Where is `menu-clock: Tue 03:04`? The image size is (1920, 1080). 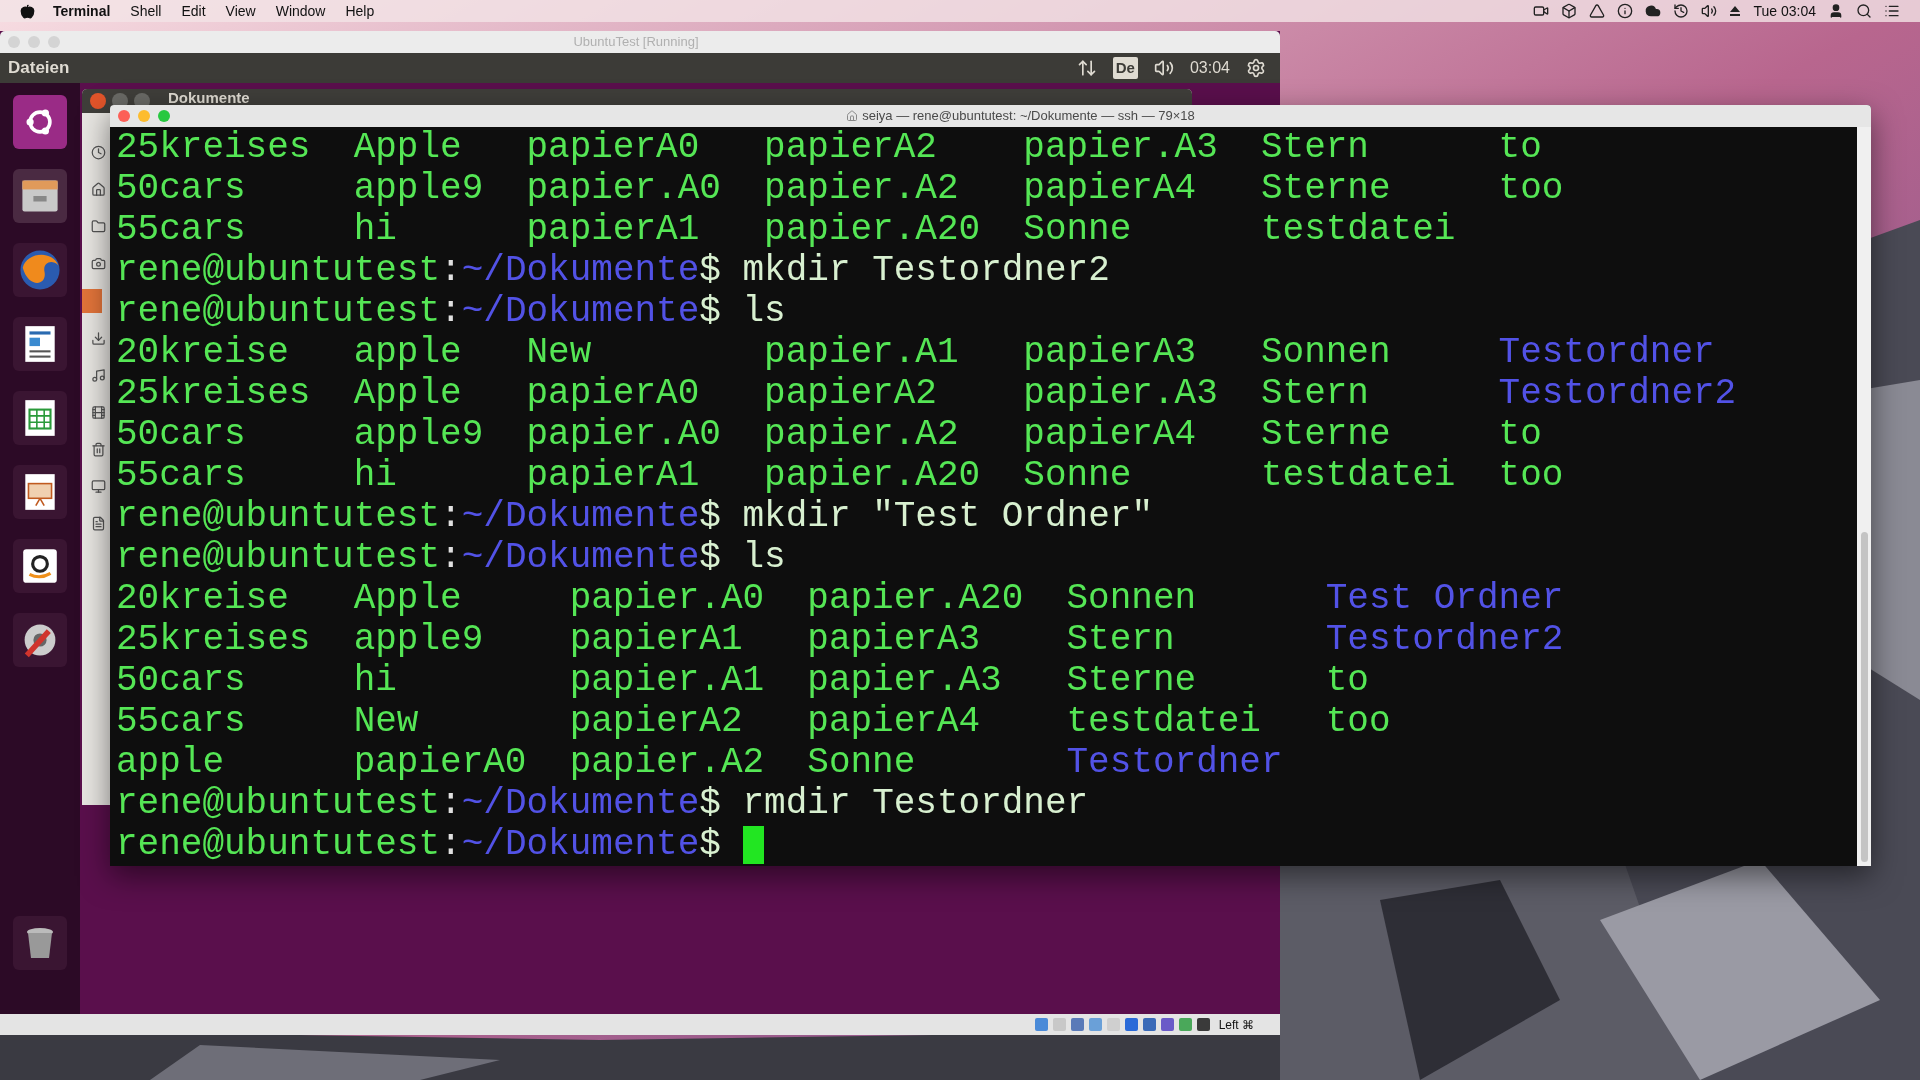 menu-clock: Tue 03:04 is located at coordinates (1784, 11).